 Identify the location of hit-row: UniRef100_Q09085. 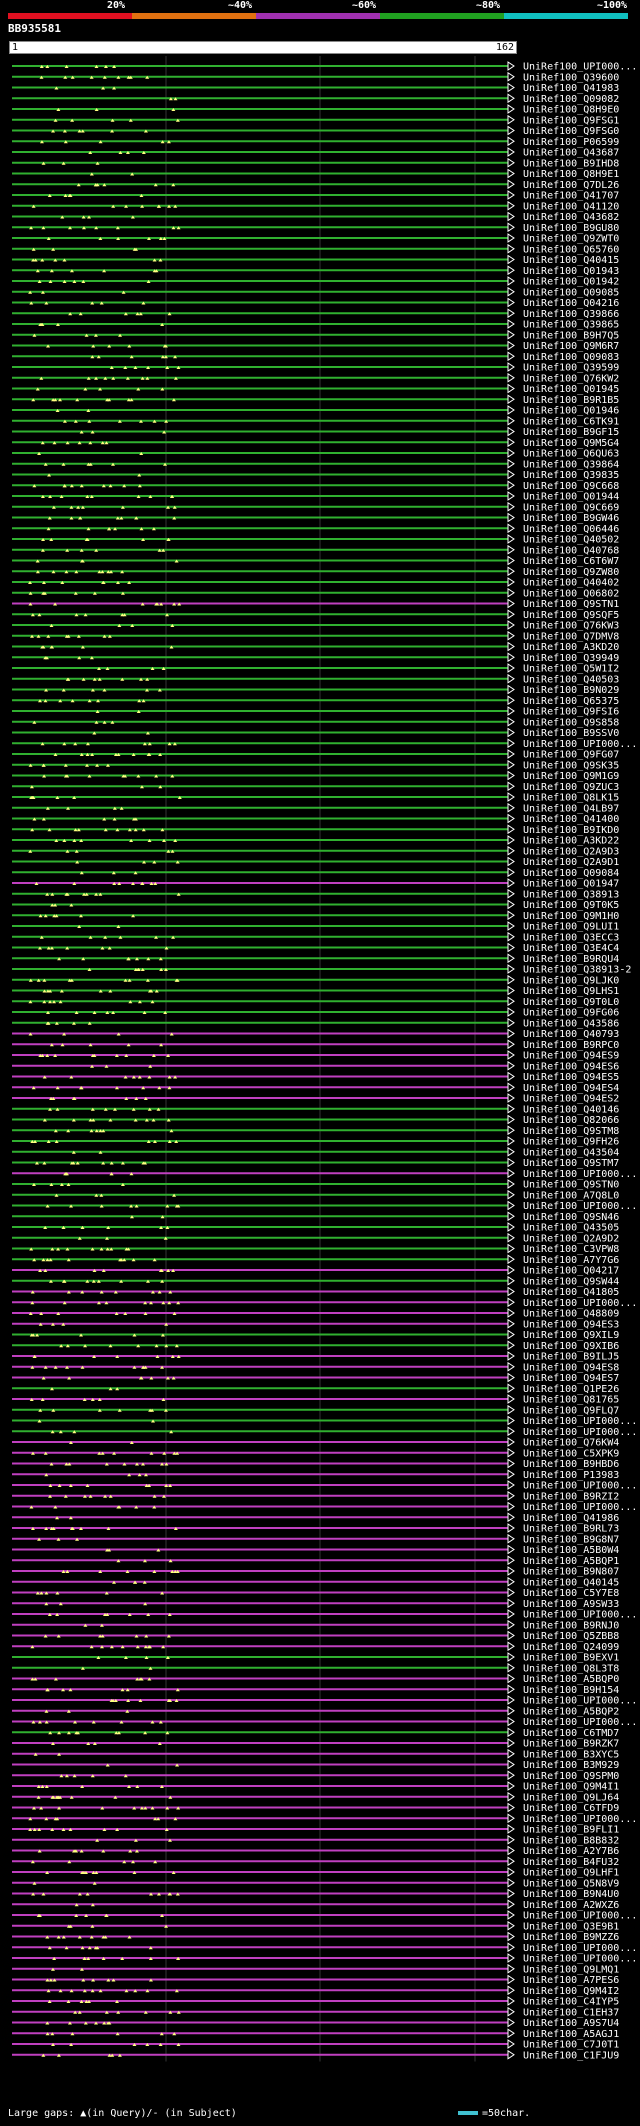
(315, 292).